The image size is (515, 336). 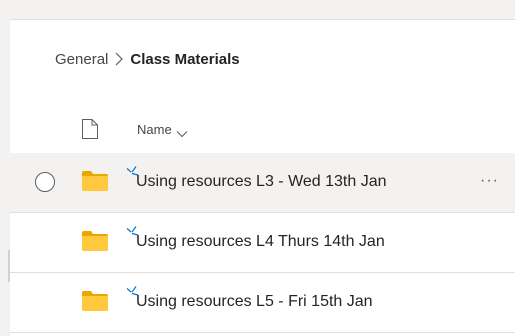 I want to click on chevron-down-icon, so click(x=182, y=131).